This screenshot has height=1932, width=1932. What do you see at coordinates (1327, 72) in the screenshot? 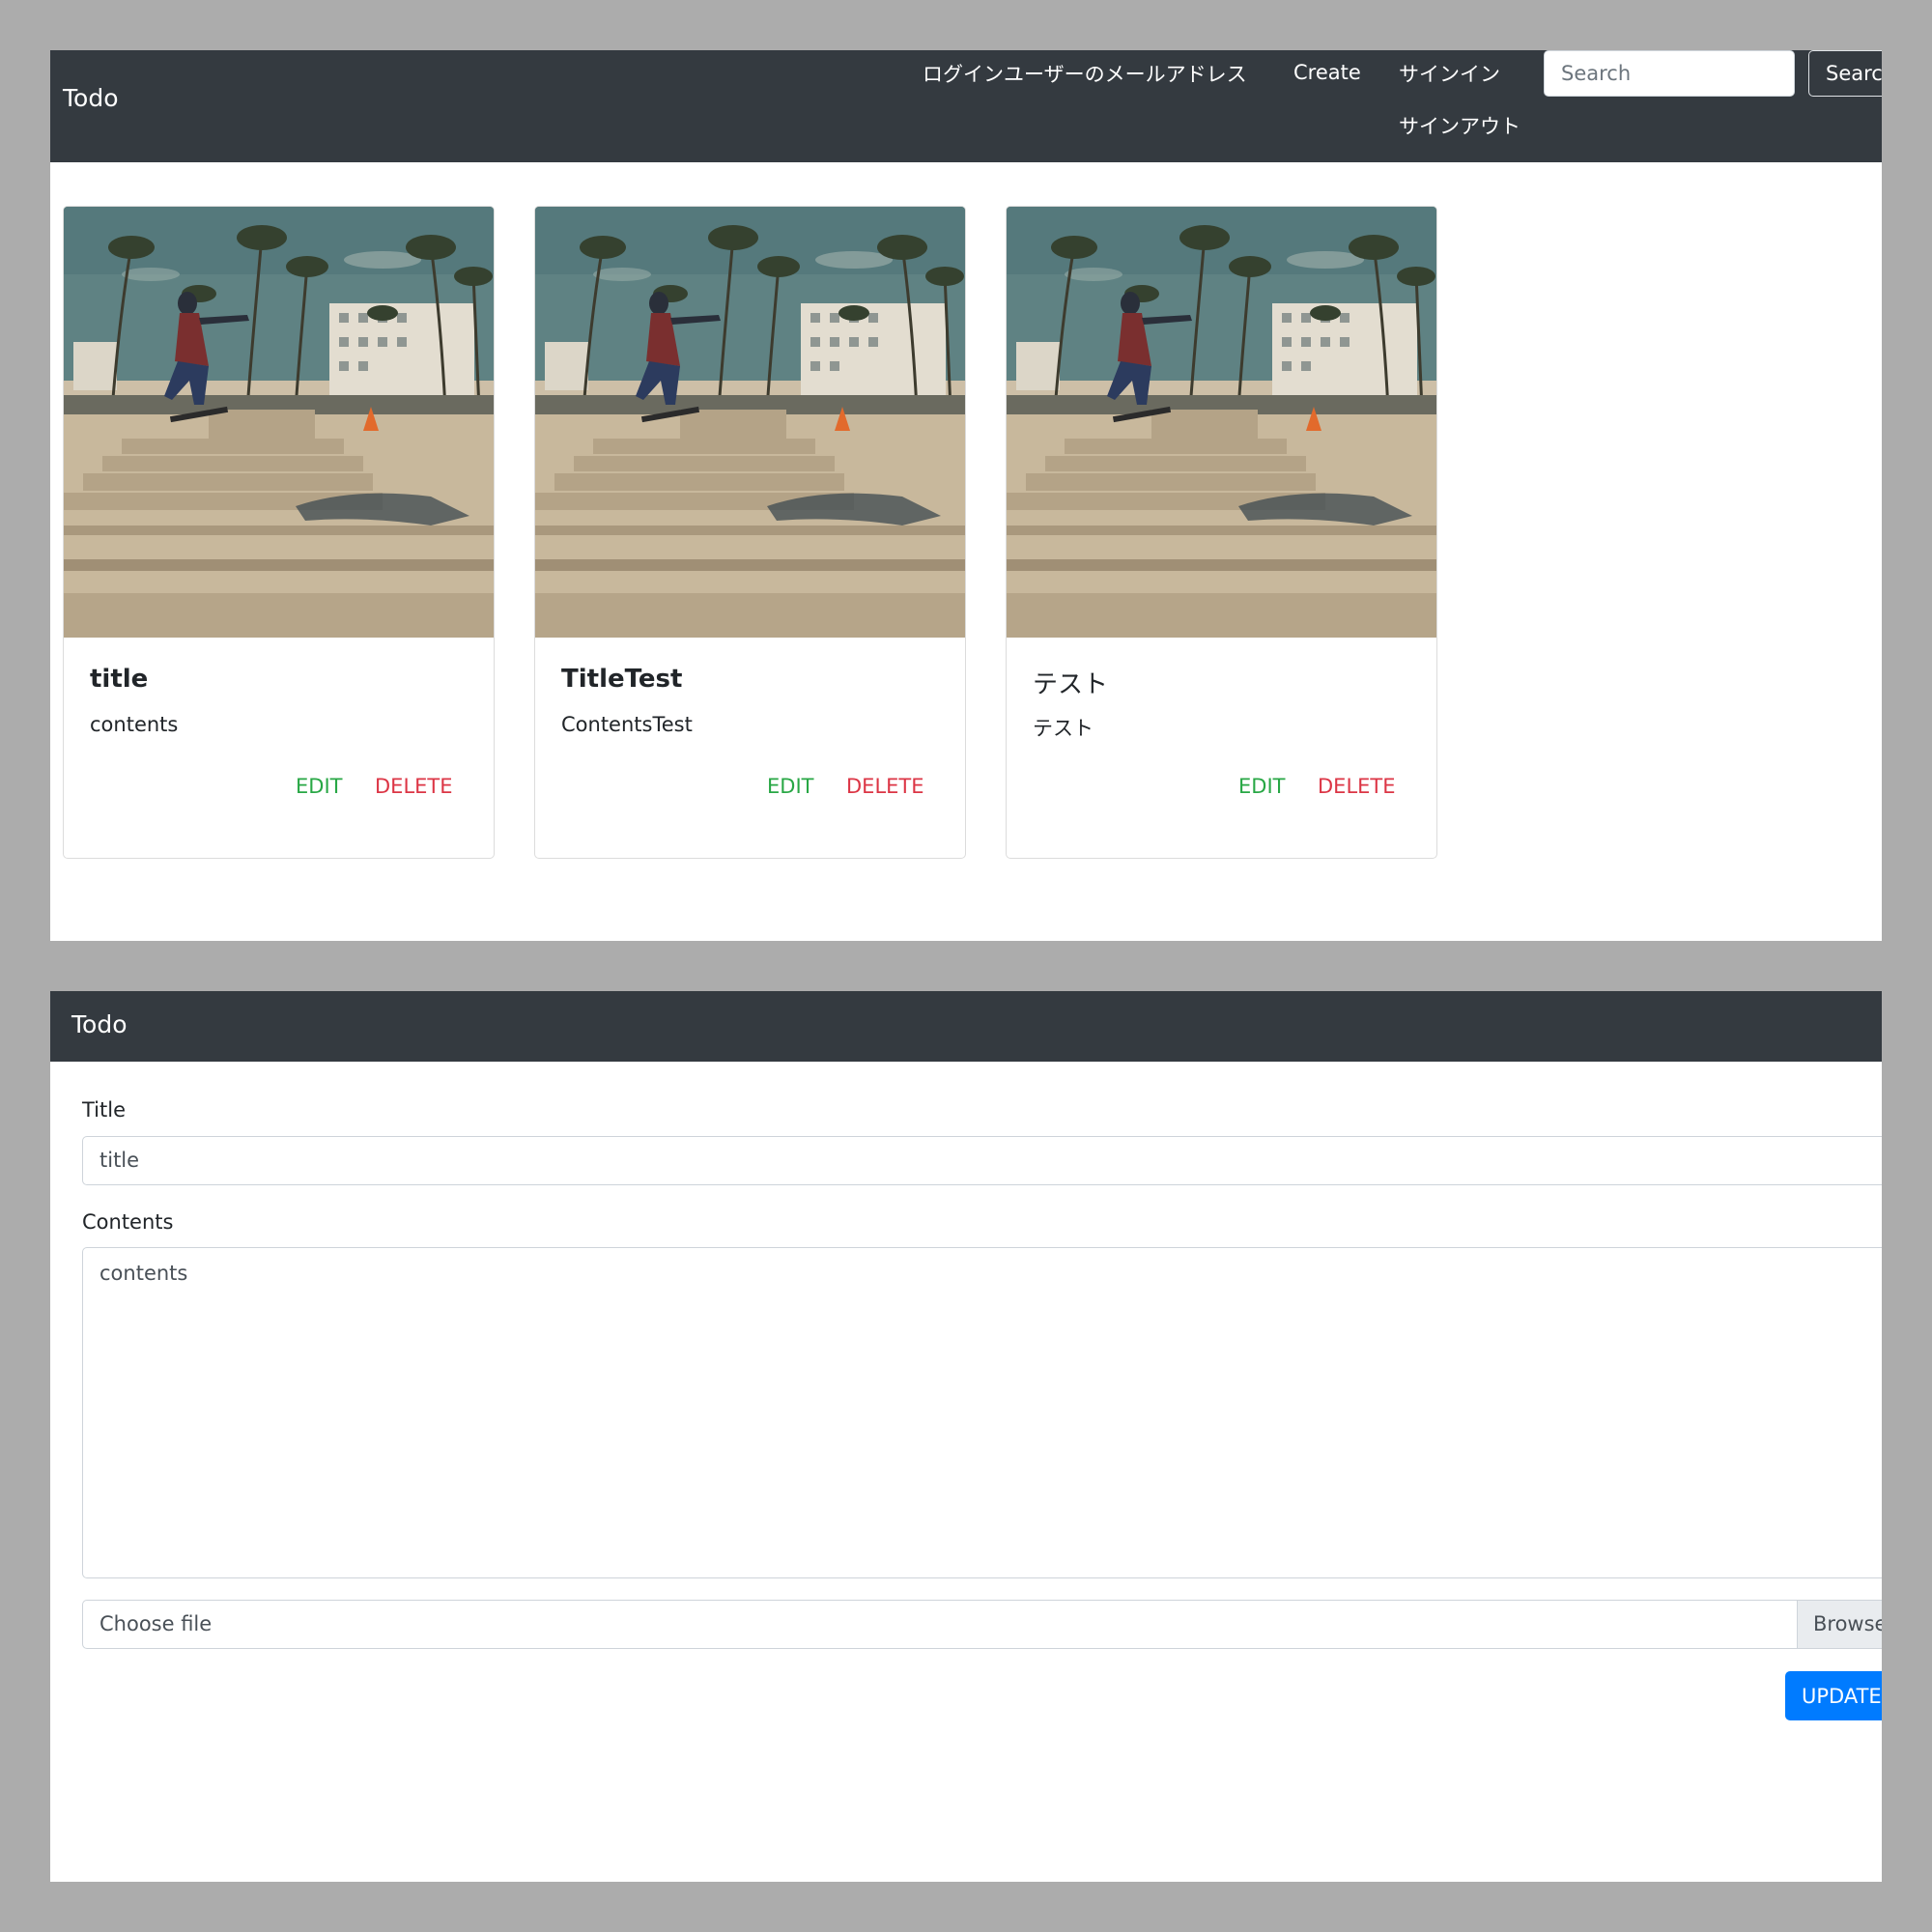
I see `nav-create-link: Create` at bounding box center [1327, 72].